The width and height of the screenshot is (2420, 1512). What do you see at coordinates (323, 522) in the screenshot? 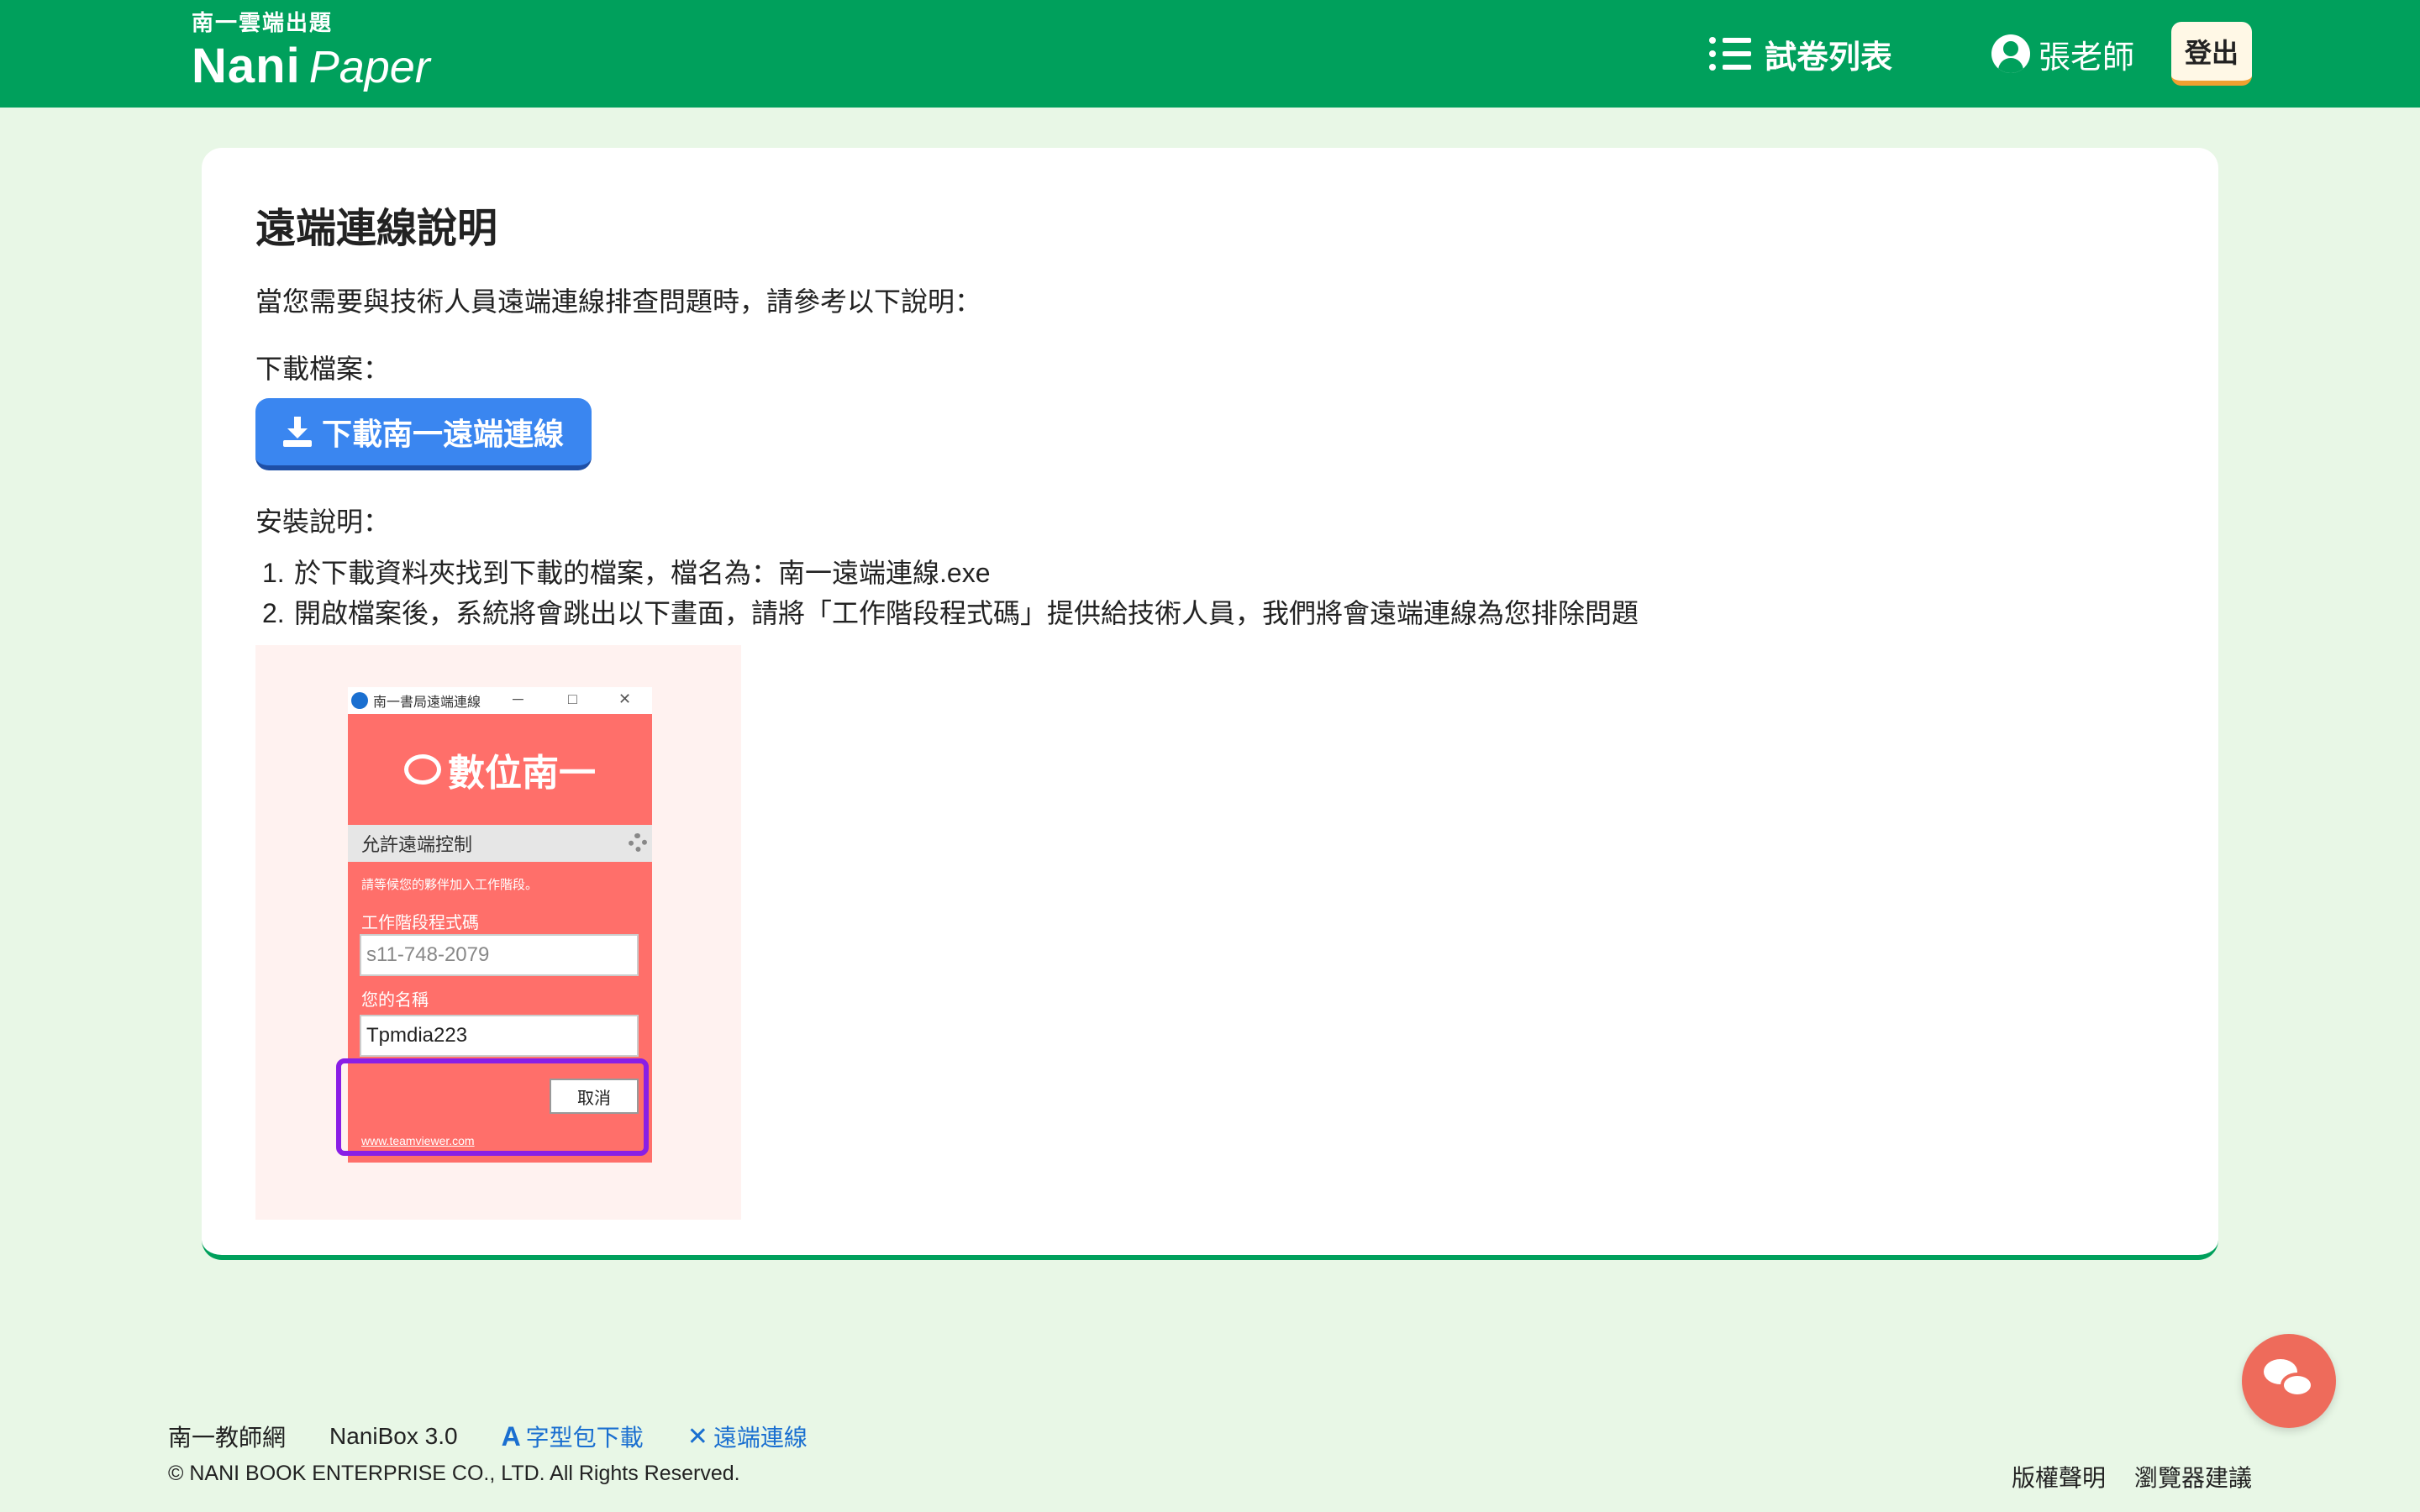
I see `install-label: 安裝說明：` at bounding box center [323, 522].